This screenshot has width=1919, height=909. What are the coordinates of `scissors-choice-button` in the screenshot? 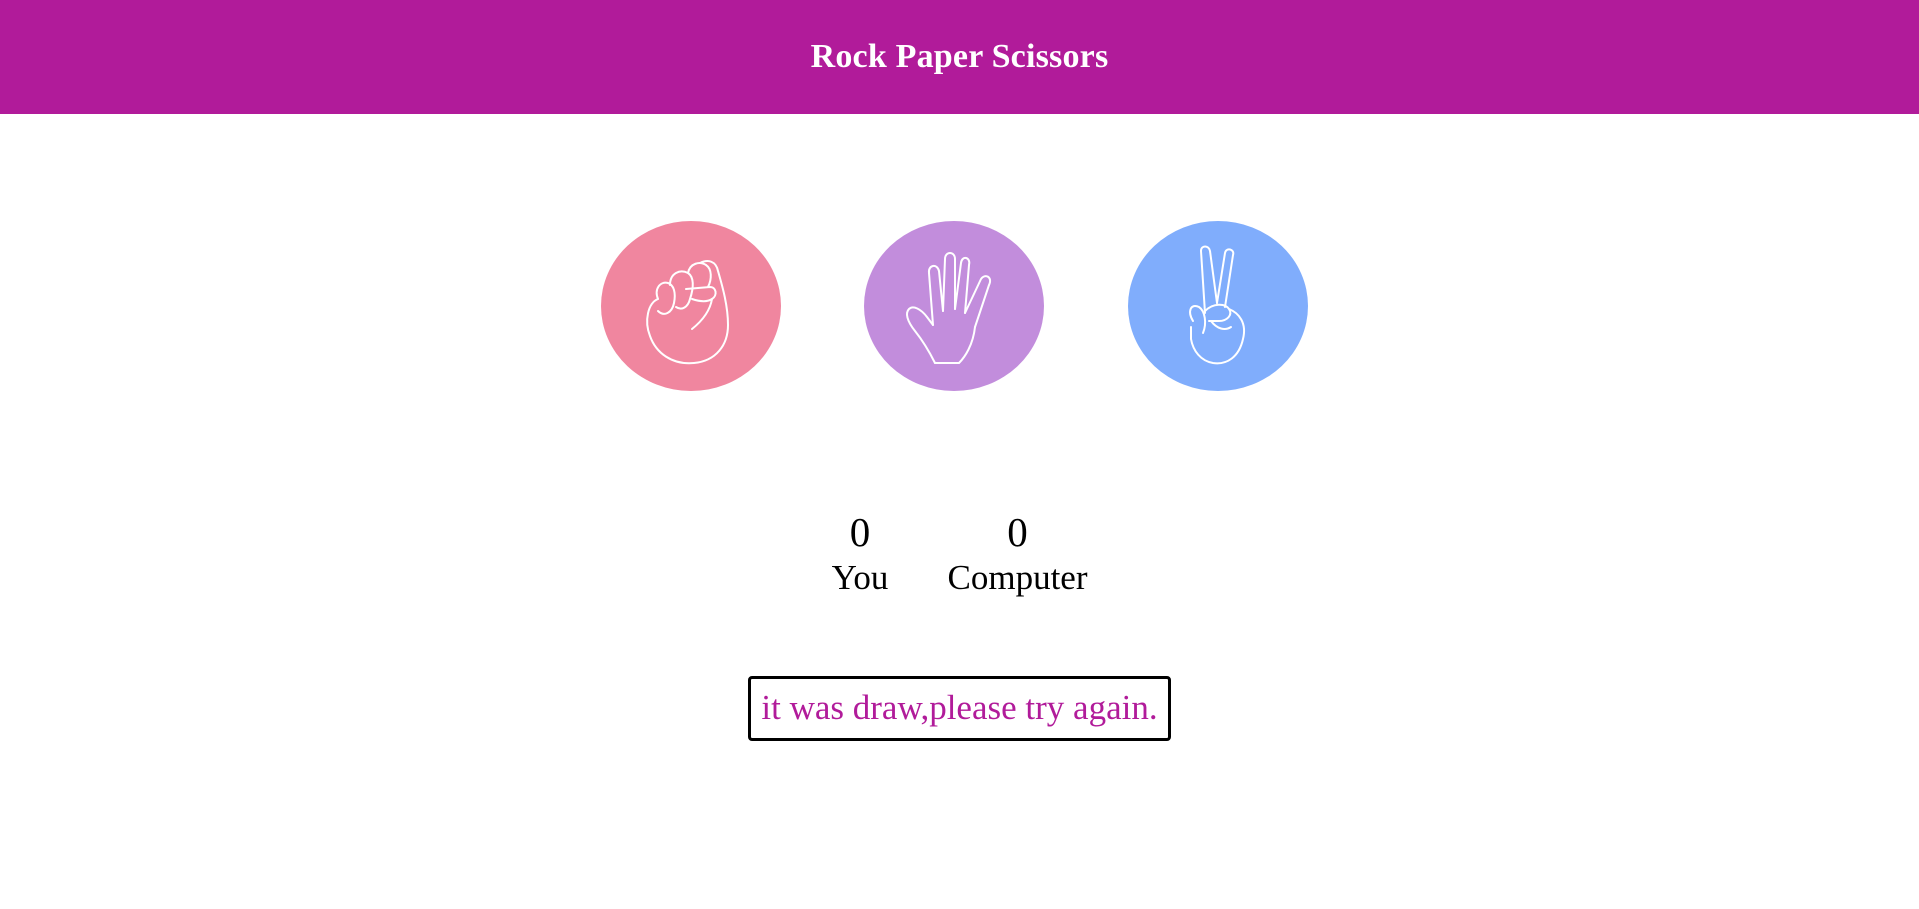 It's located at (1218, 306).